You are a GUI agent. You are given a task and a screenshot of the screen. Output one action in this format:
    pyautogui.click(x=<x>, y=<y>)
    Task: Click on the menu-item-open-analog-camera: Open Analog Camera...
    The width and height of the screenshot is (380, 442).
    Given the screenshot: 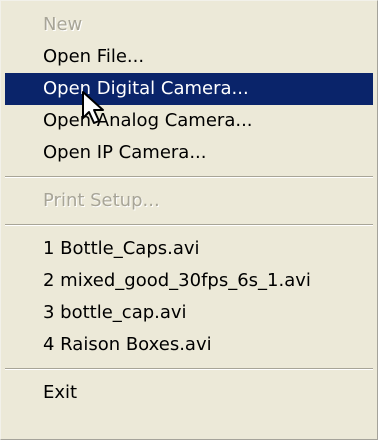 What is the action you would take?
    pyautogui.click(x=189, y=121)
    